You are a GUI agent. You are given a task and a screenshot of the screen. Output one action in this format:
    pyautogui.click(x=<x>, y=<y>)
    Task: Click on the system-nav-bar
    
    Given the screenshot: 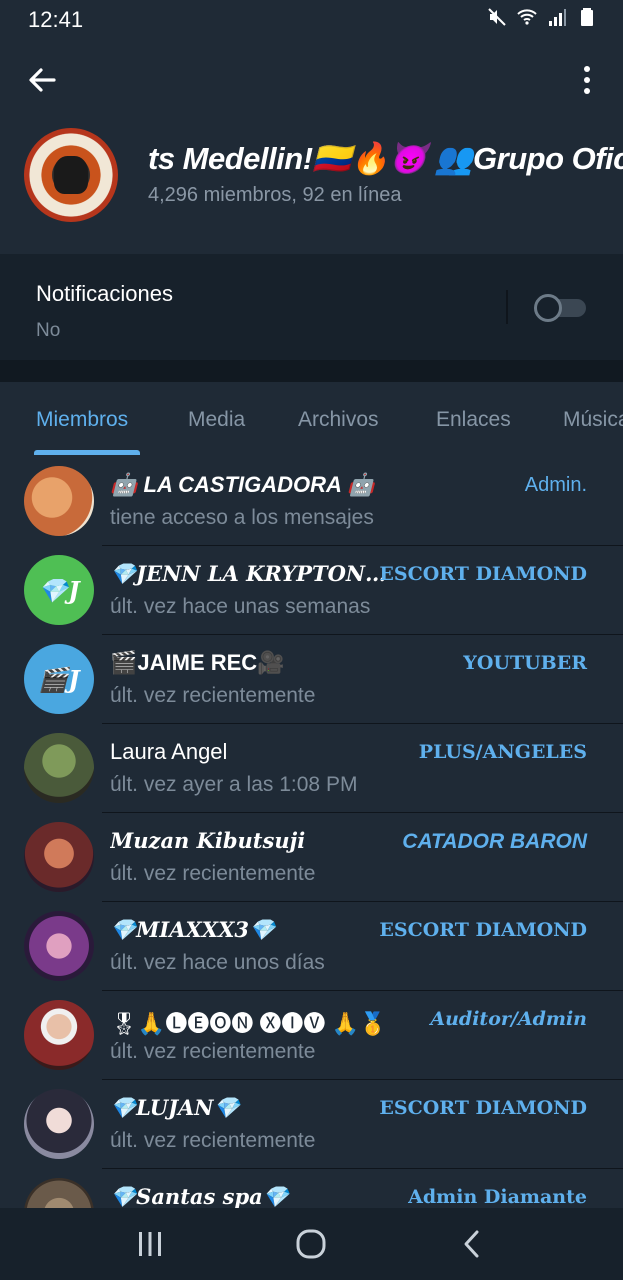 What is the action you would take?
    pyautogui.click(x=311, y=1244)
    